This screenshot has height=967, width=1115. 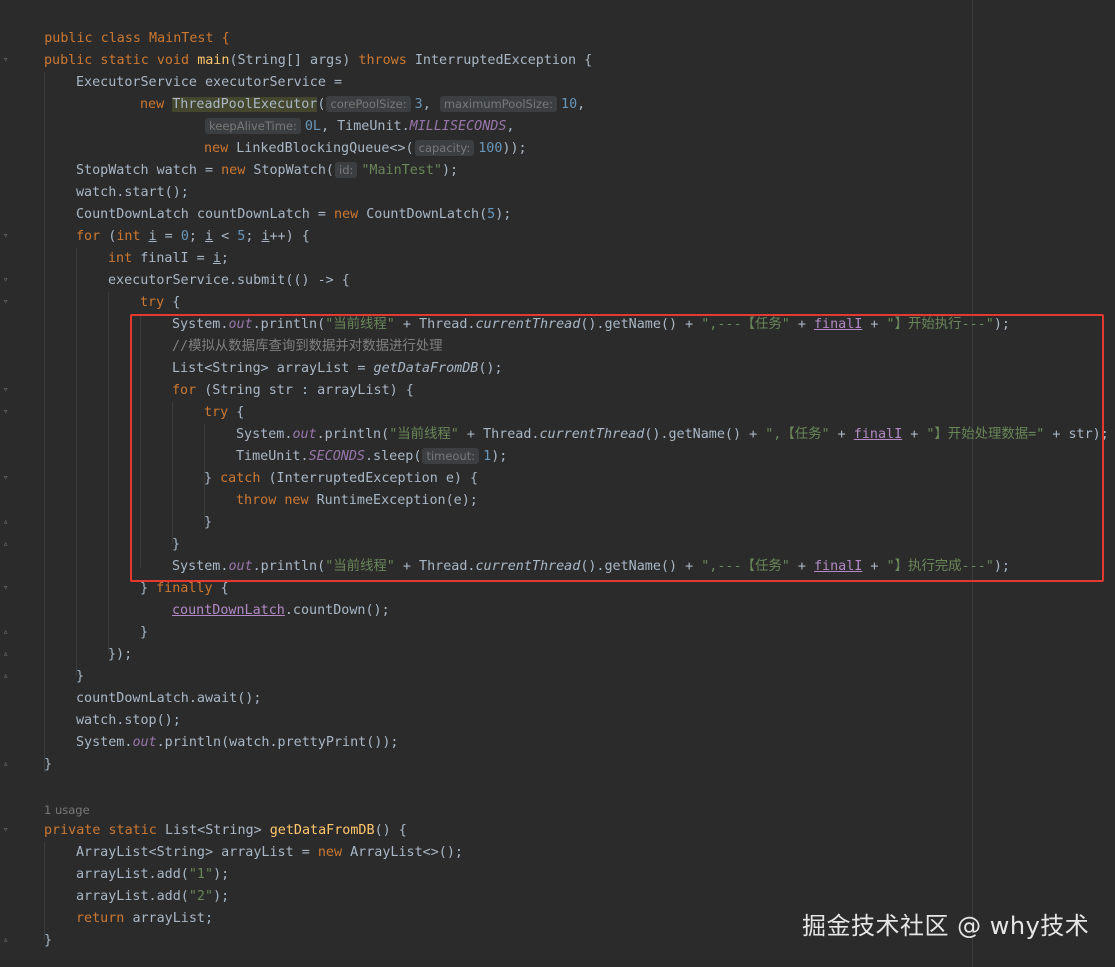 What do you see at coordinates (152, 875) in the screenshot?
I see `code-line: arrayList.add("1");` at bounding box center [152, 875].